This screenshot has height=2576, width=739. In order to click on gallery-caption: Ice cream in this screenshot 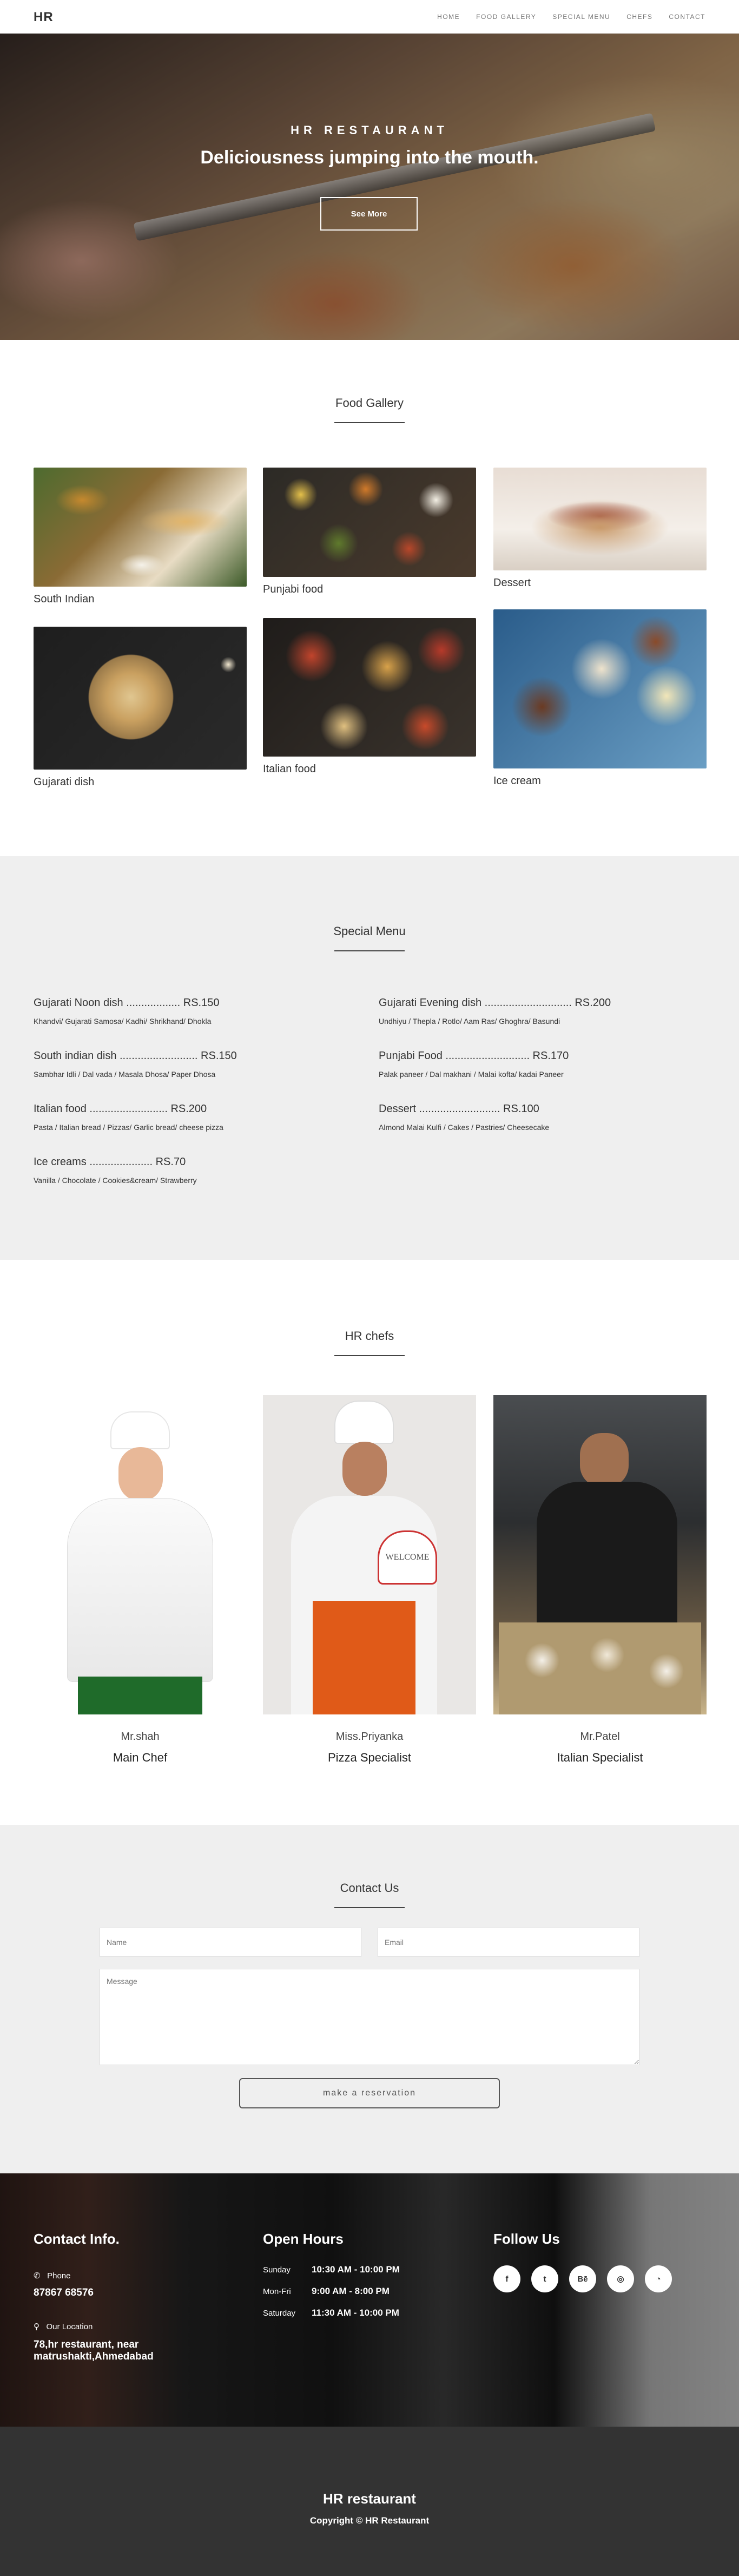, I will do `click(517, 781)`.